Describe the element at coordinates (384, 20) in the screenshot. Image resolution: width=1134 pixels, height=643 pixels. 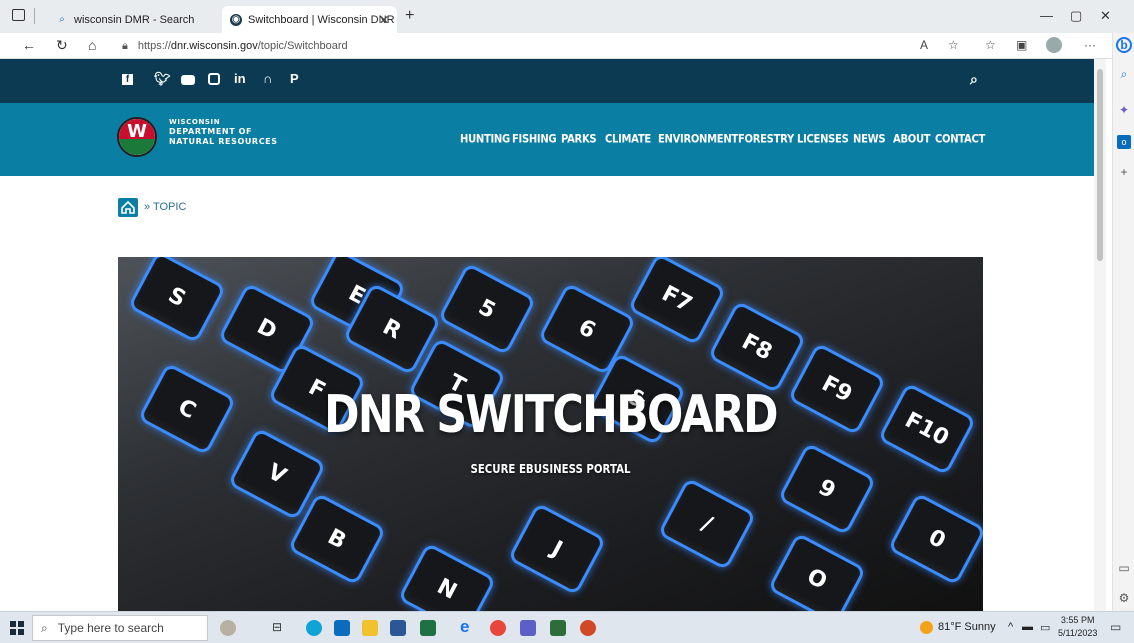
I see `close-icon: ✕` at that location.